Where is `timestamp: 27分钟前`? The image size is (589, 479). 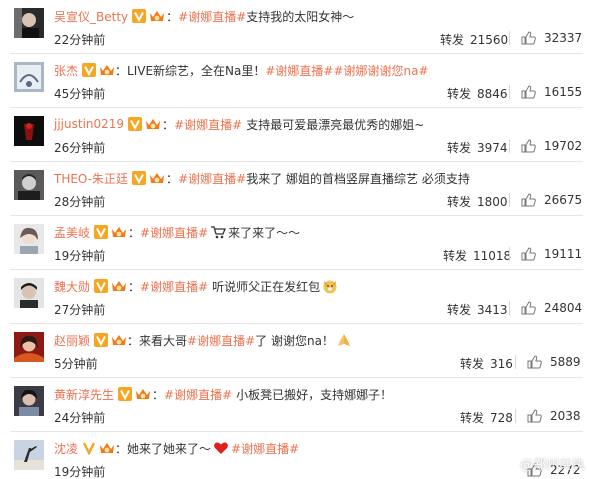 timestamp: 27分钟前 is located at coordinates (80, 310).